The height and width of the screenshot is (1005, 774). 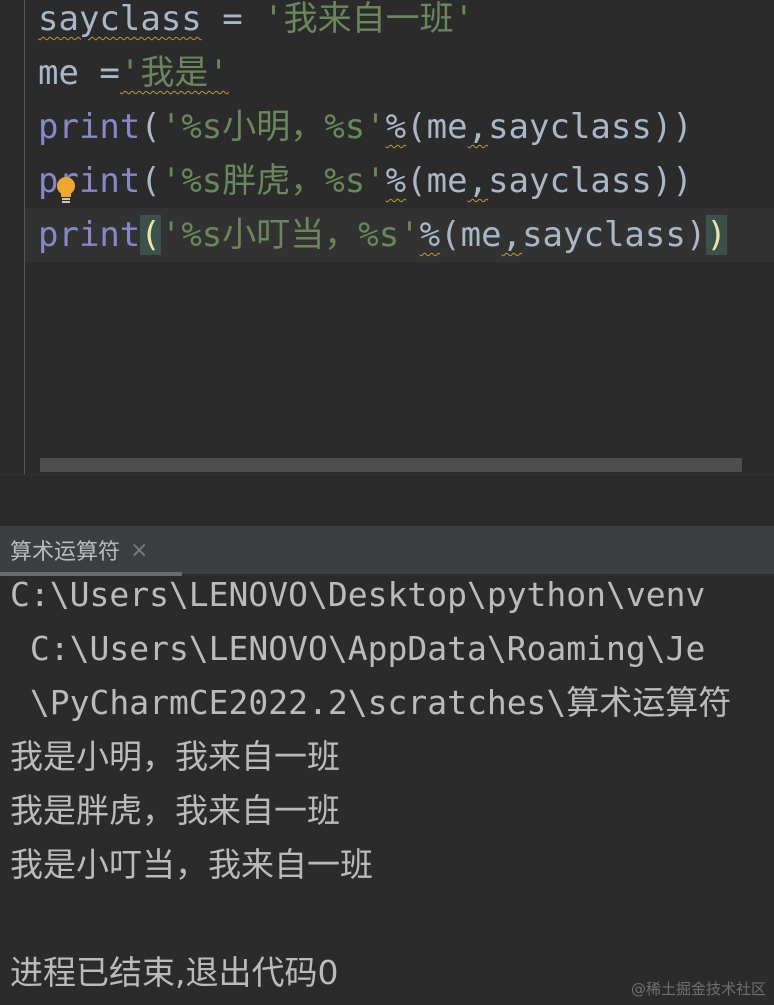 I want to click on console-line: \PyCharmCE2022.2\scratches\算术运算符, so click(x=371, y=702).